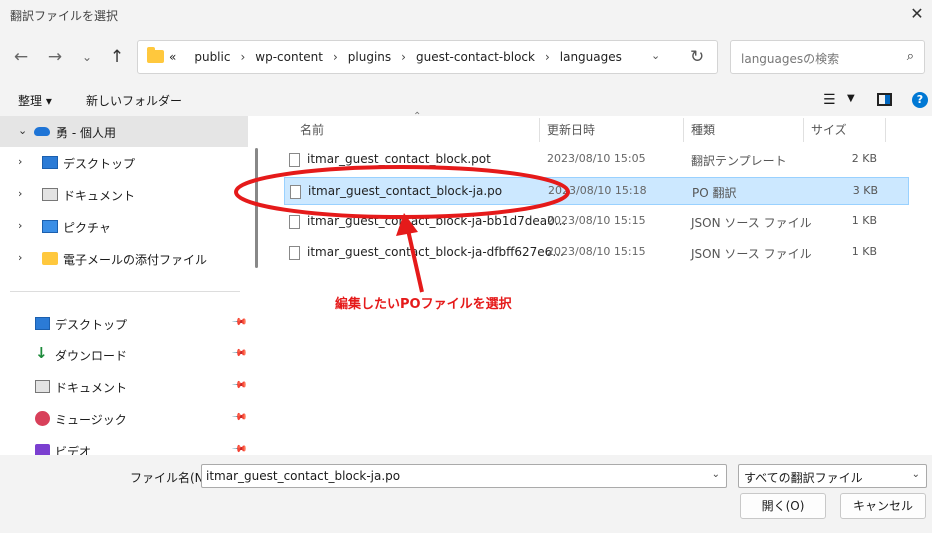  Describe the element at coordinates (124, 258) in the screenshot. I see `sidebar-item-email-attachments: › 電子メールの添付ファイル` at that location.